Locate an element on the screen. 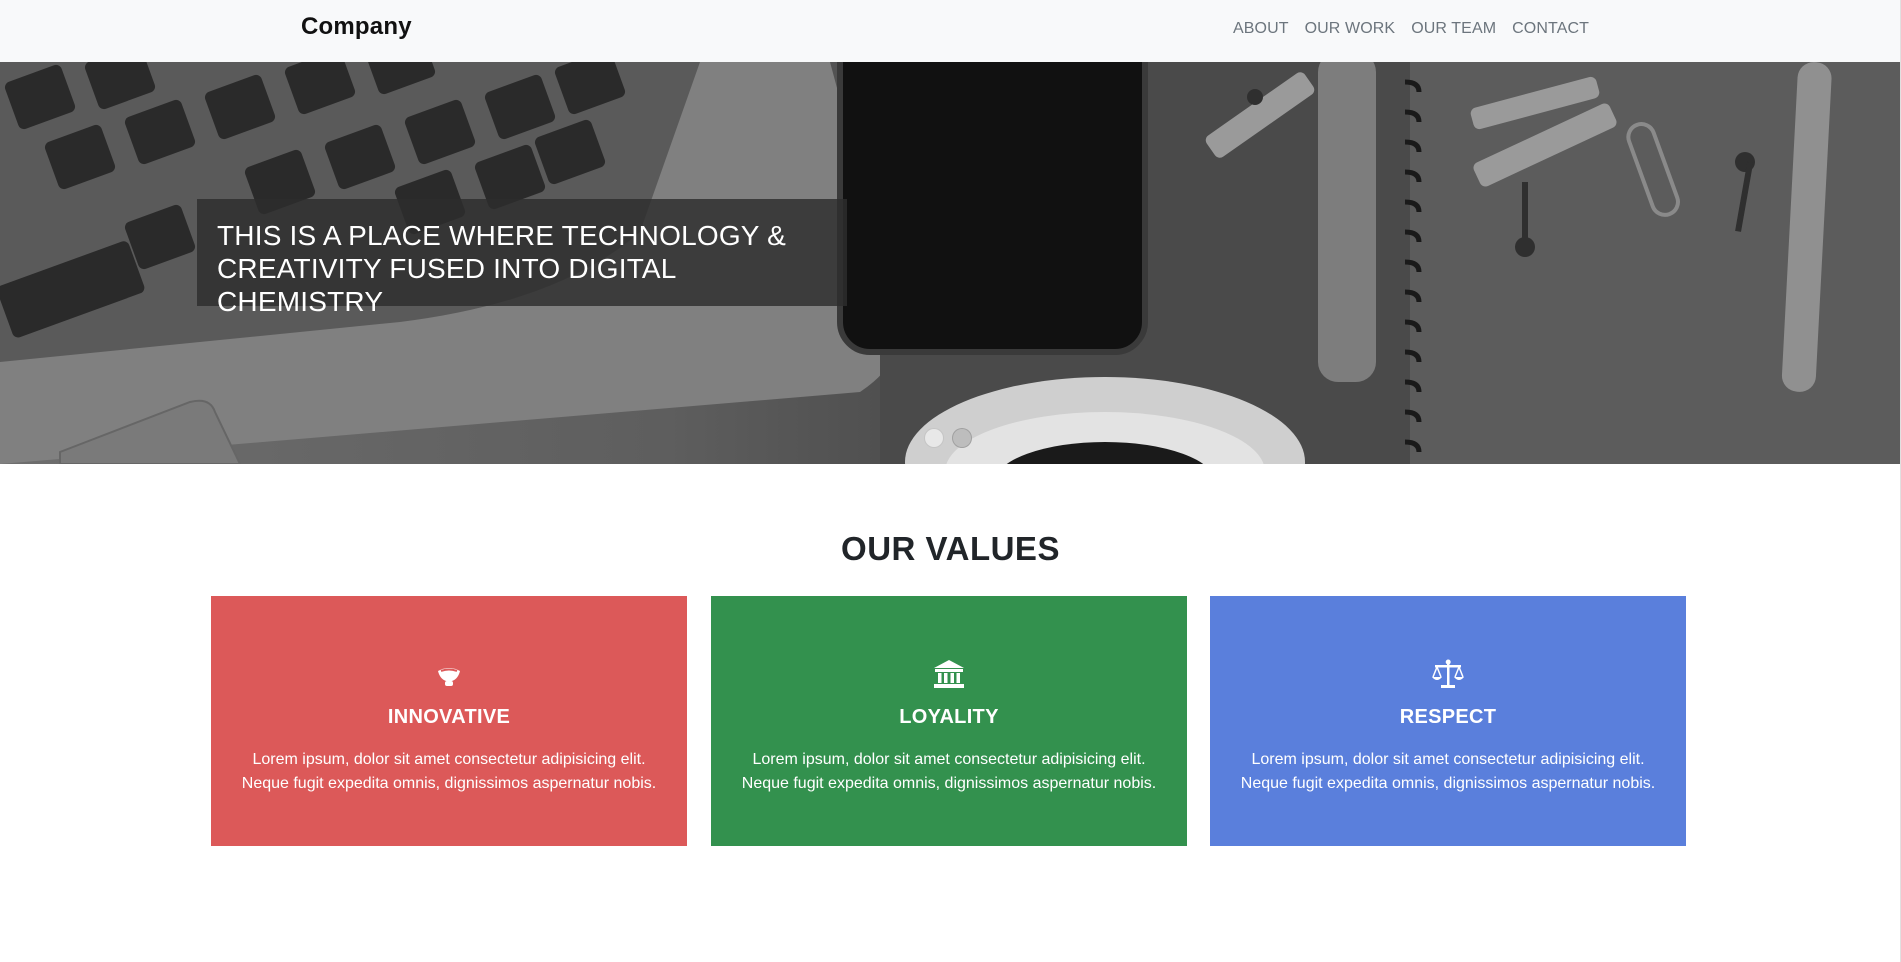  navbar: Company ABOUT OUR WORK OUR TEAM CONTACT is located at coordinates (950, 31).